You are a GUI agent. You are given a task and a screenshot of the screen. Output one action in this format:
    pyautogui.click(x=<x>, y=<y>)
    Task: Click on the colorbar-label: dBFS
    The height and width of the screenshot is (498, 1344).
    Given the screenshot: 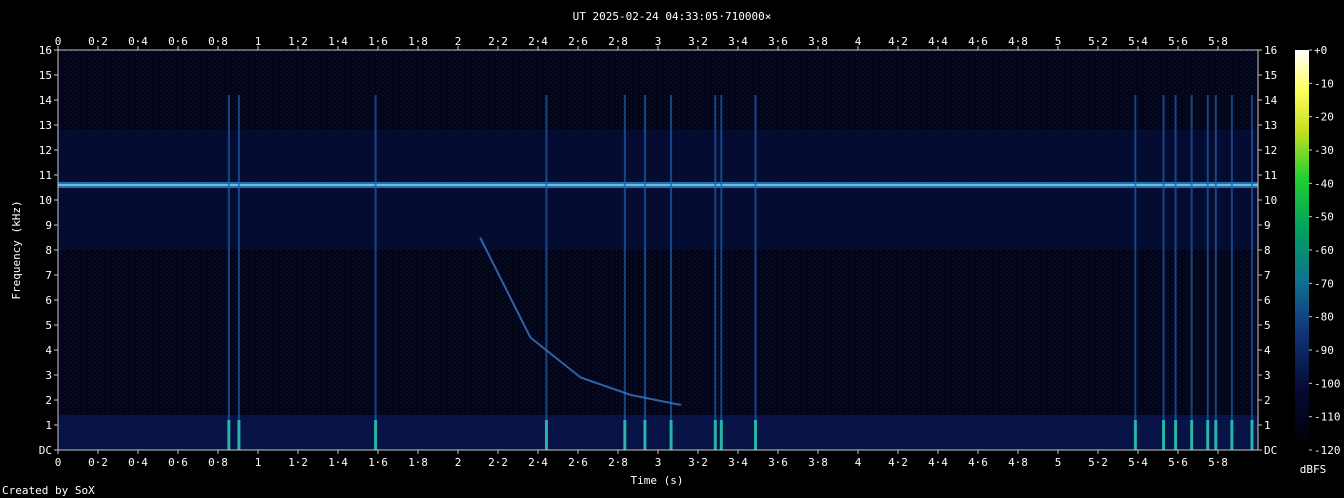 What is the action you would take?
    pyautogui.click(x=1313, y=469)
    